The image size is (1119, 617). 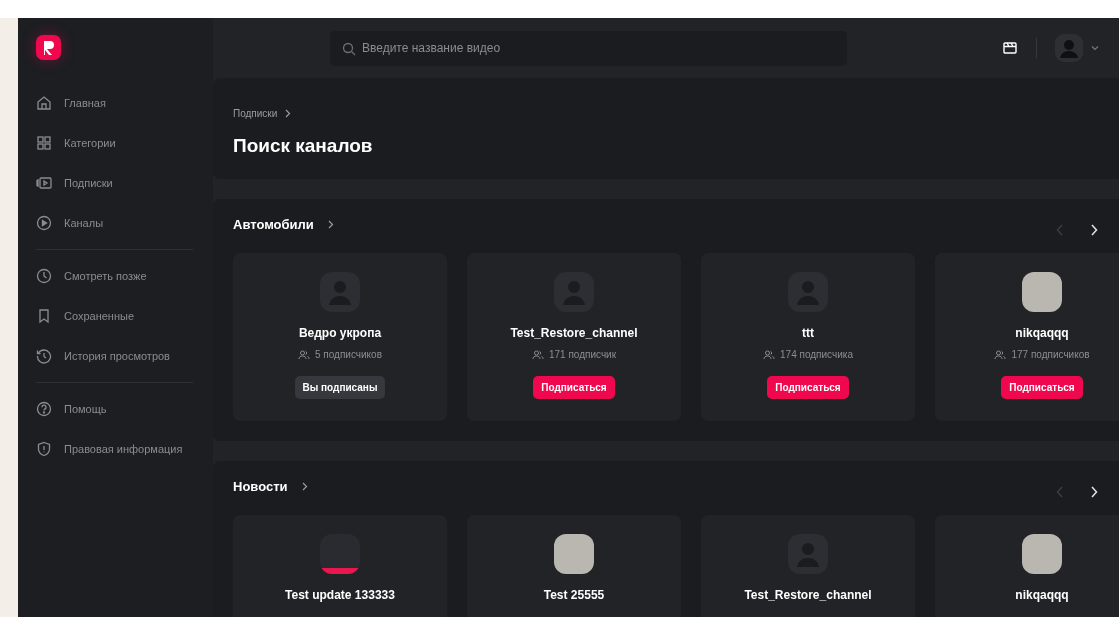 What do you see at coordinates (114, 409) in the screenshot?
I see `sidebar-item: Помощь` at bounding box center [114, 409].